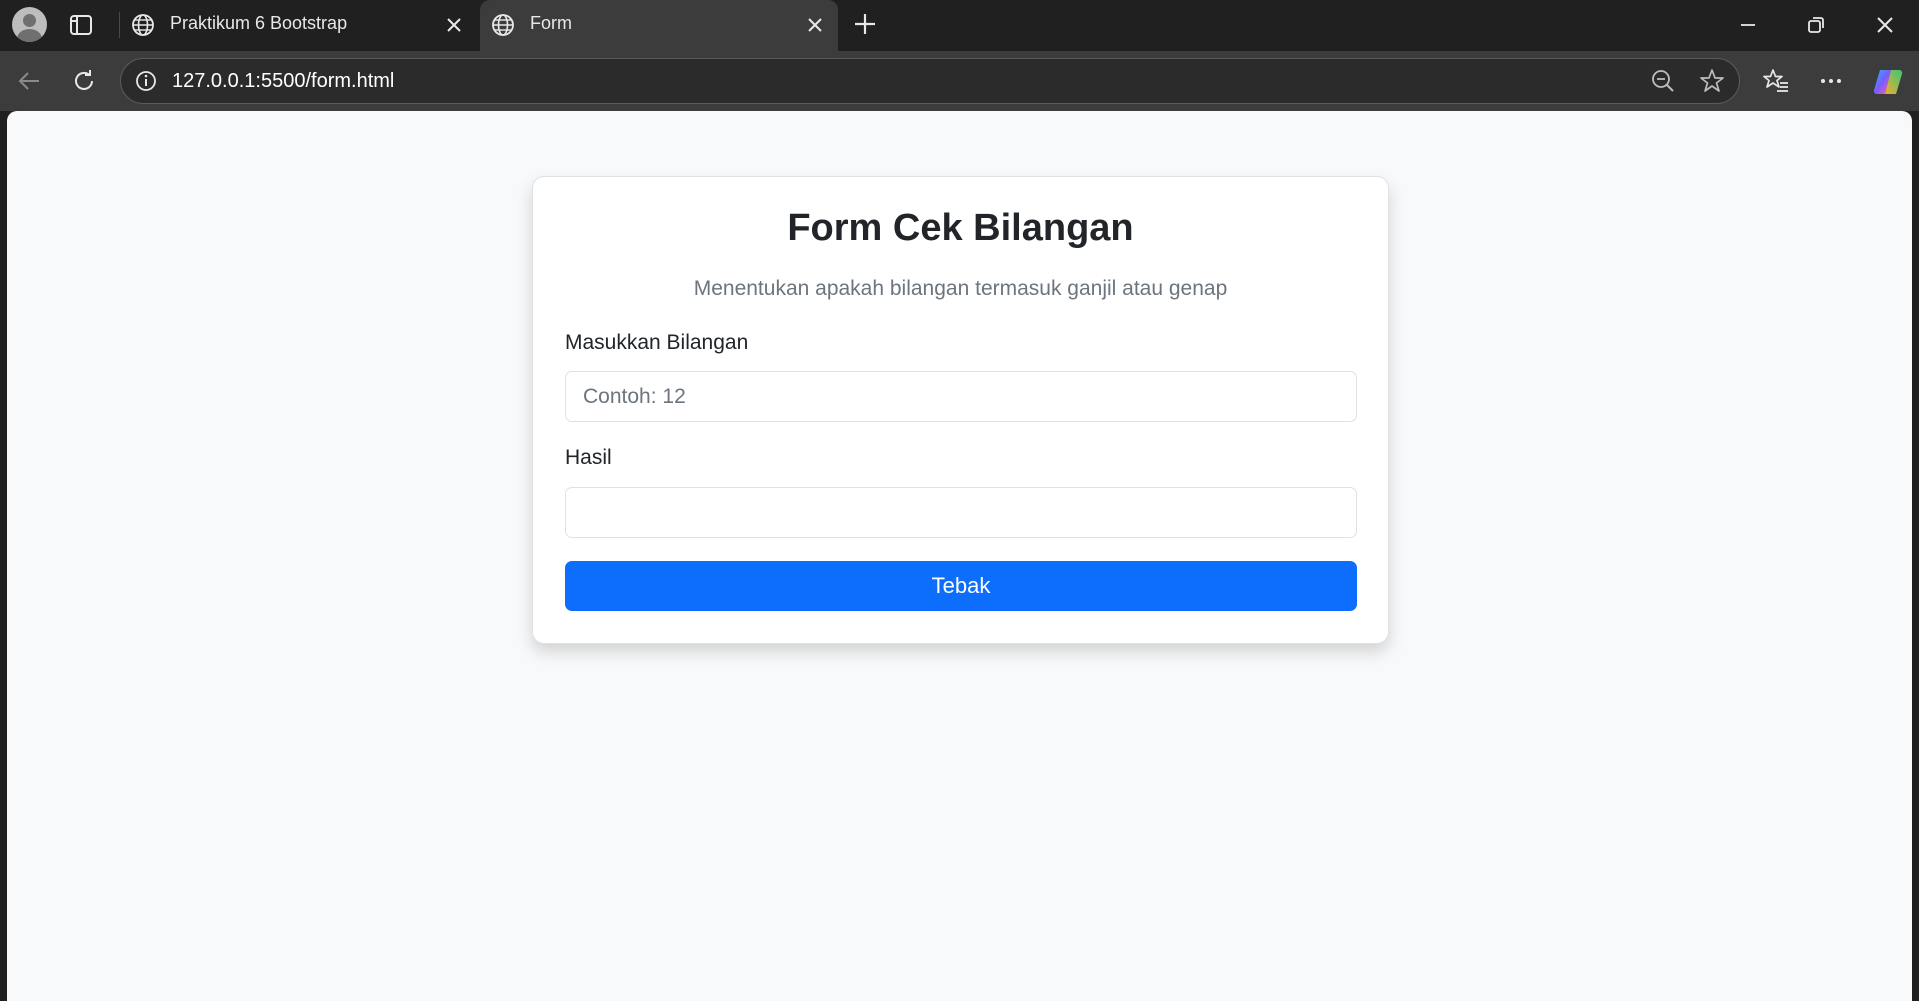  What do you see at coordinates (146, 81) in the screenshot?
I see `site-info-icon` at bounding box center [146, 81].